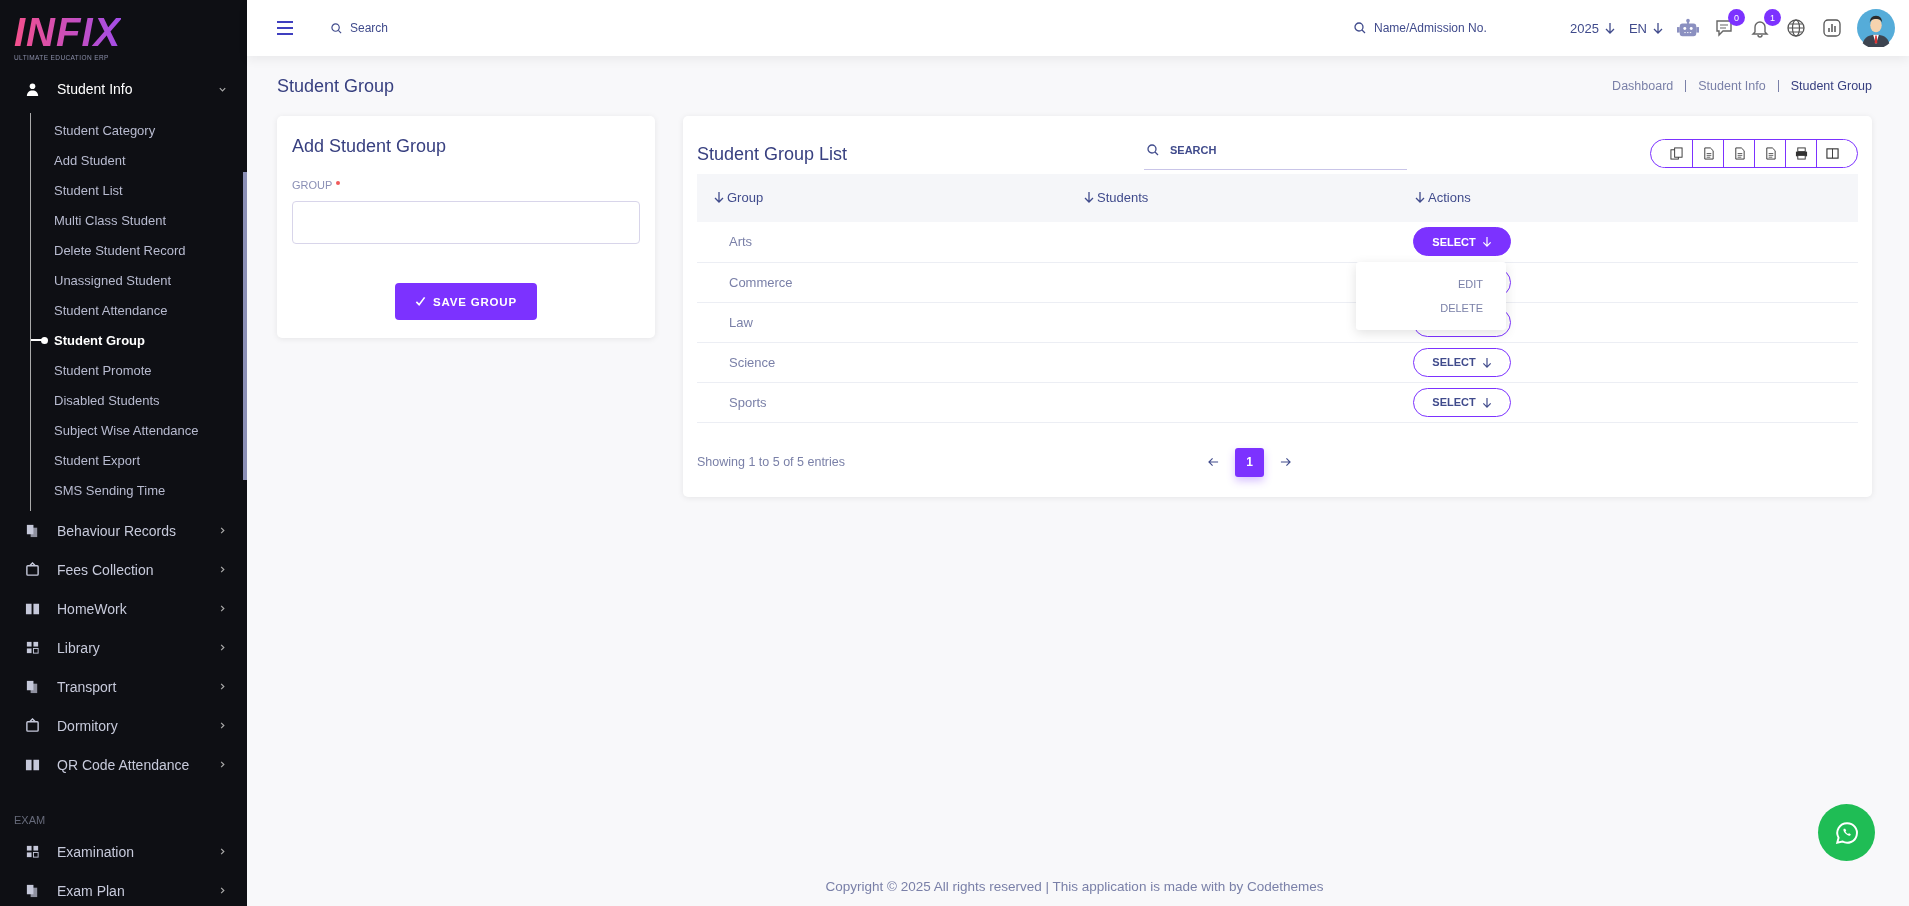  Describe the element at coordinates (1592, 28) in the screenshot. I see `year-dropdown: 2025` at that location.